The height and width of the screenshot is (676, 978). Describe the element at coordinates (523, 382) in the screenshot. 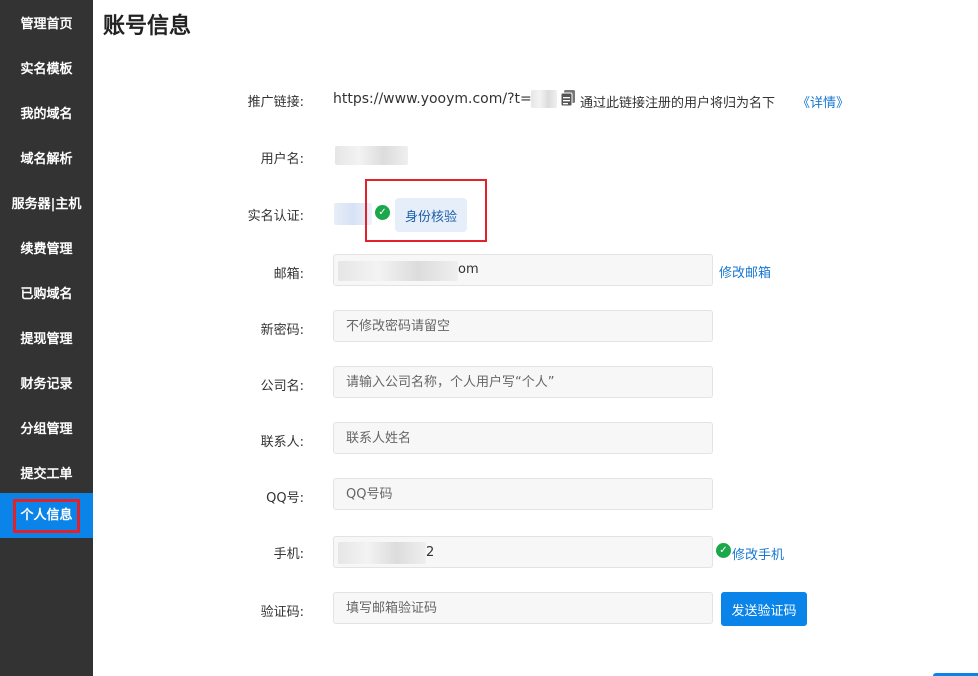

I see `company-input` at that location.